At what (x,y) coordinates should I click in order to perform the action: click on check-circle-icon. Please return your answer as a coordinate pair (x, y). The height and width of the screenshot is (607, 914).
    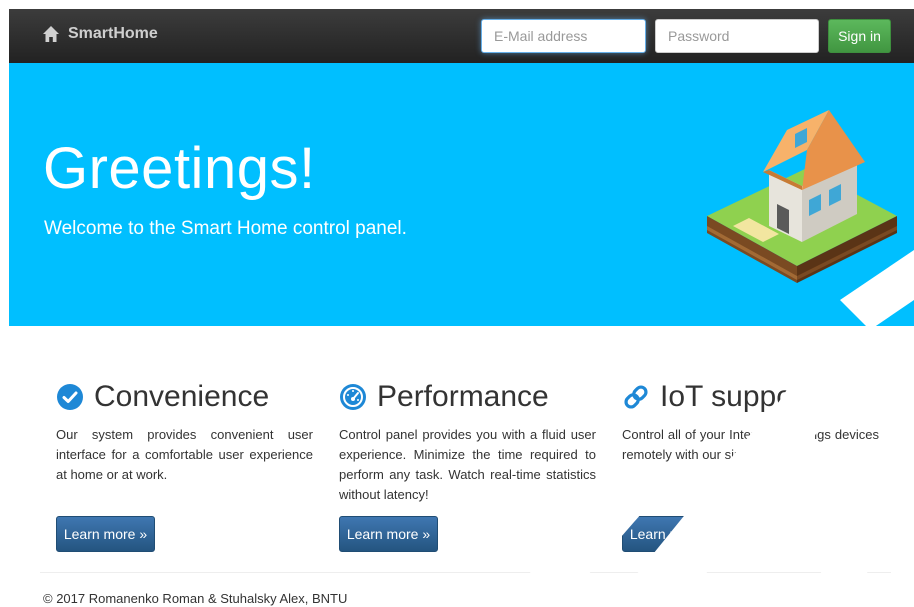
    Looking at the image, I should click on (70, 397).